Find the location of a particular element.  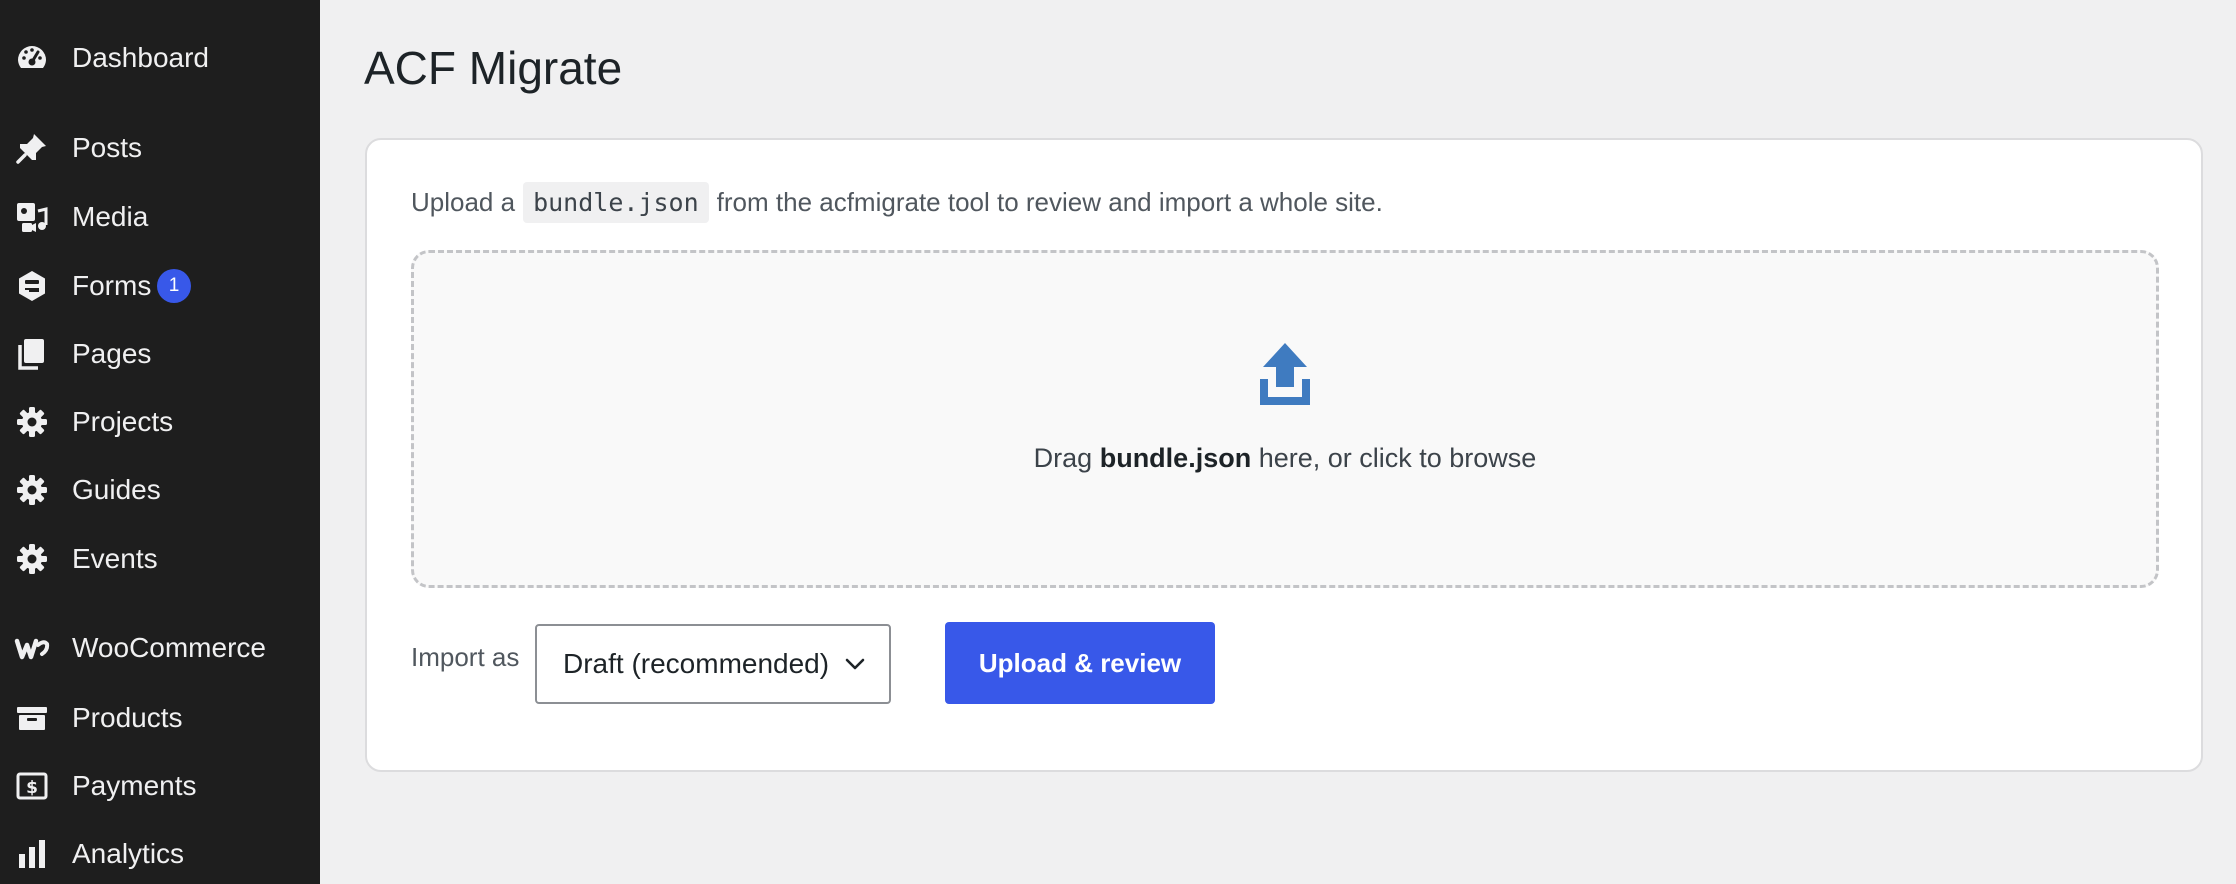

sidebar-item-label: Analytics is located at coordinates (128, 853).